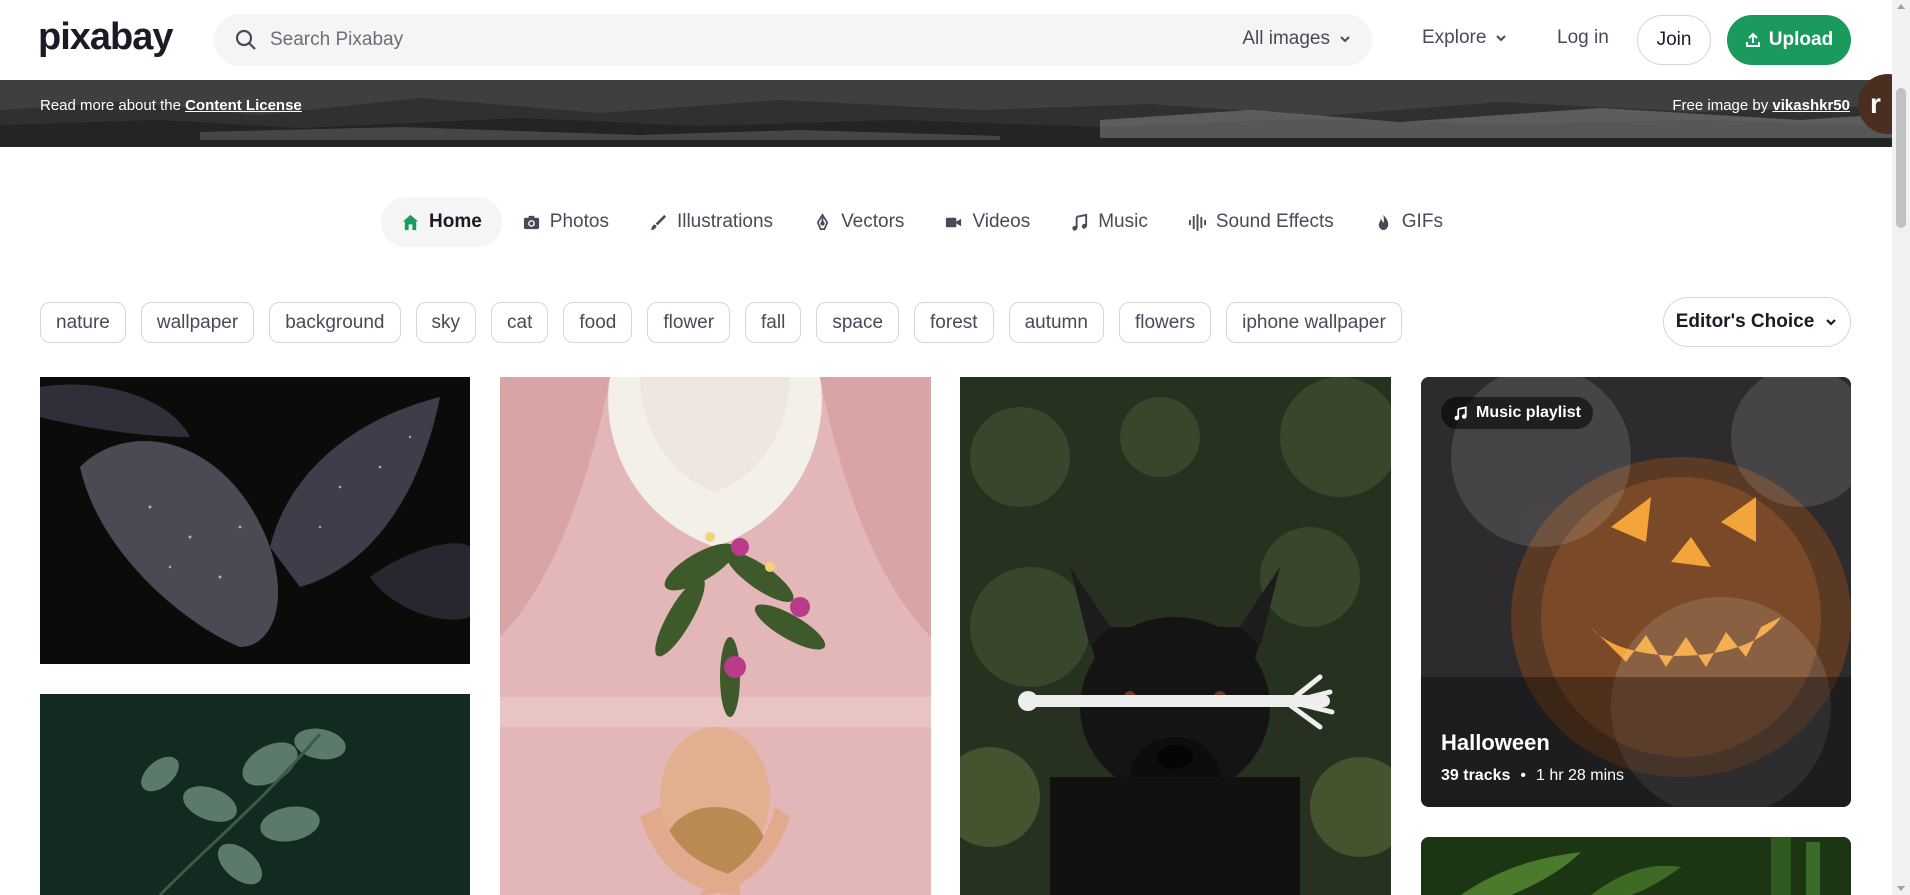 This screenshot has width=1910, height=895. Describe the element at coordinates (1056, 322) in the screenshot. I see `tag-chip: autumn` at that location.